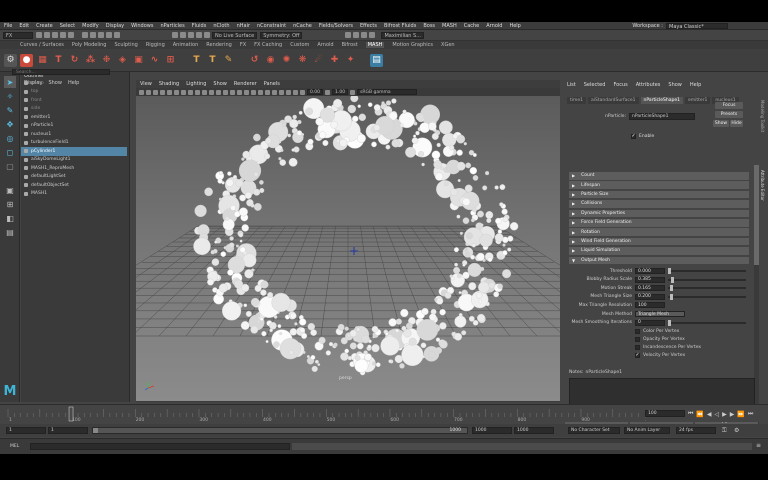  What do you see at coordinates (101, 35) in the screenshot?
I see `select-component-icon` at bounding box center [101, 35].